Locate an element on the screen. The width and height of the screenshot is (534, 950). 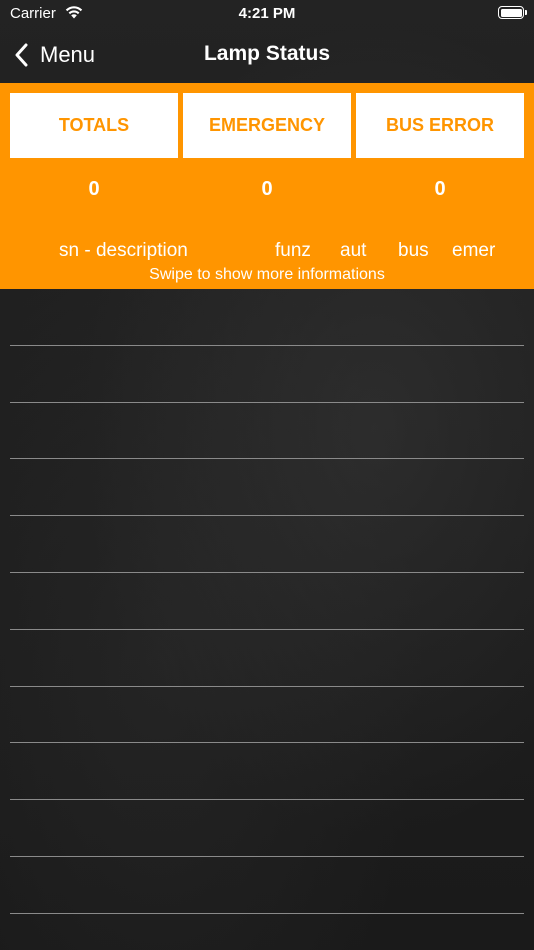
tab-emergency: EMERGENCY is located at coordinates (267, 125).